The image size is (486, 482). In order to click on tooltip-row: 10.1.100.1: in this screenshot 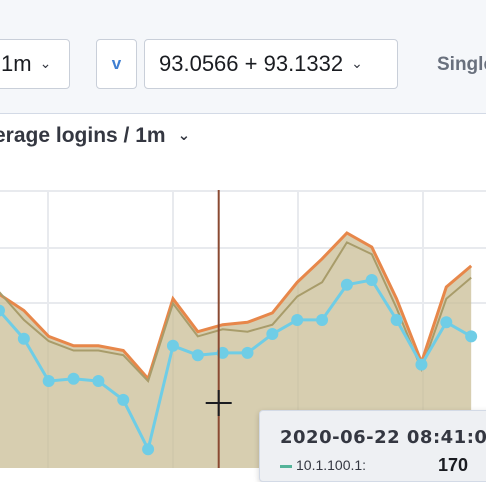, I will do `click(323, 465)`.